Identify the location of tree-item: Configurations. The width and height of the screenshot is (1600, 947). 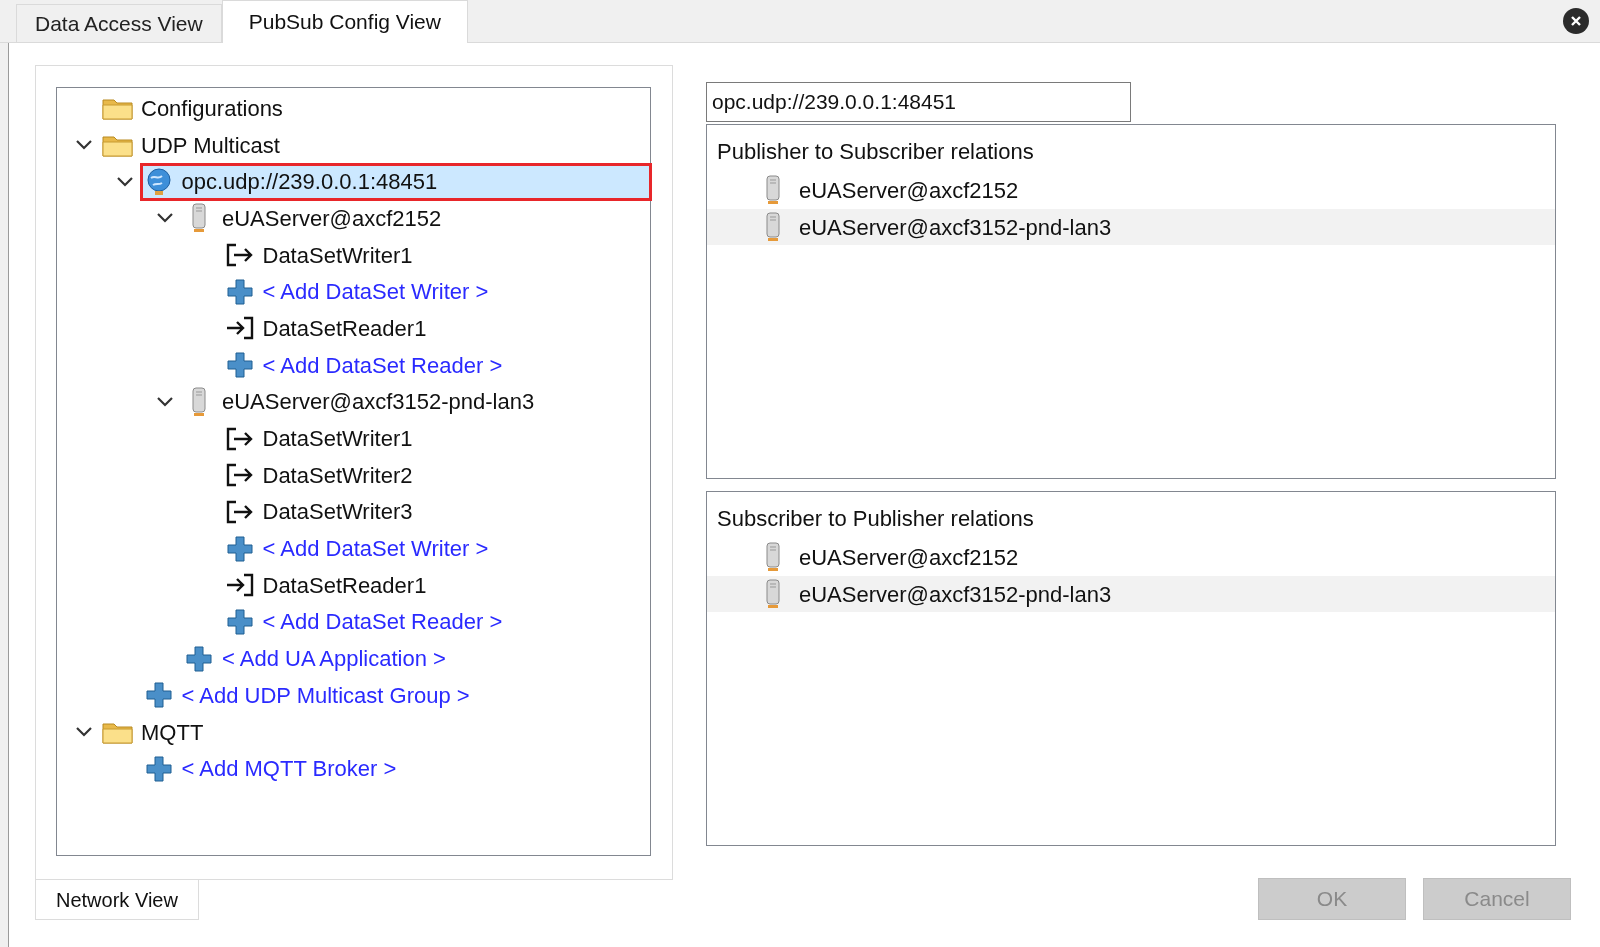
(194, 108).